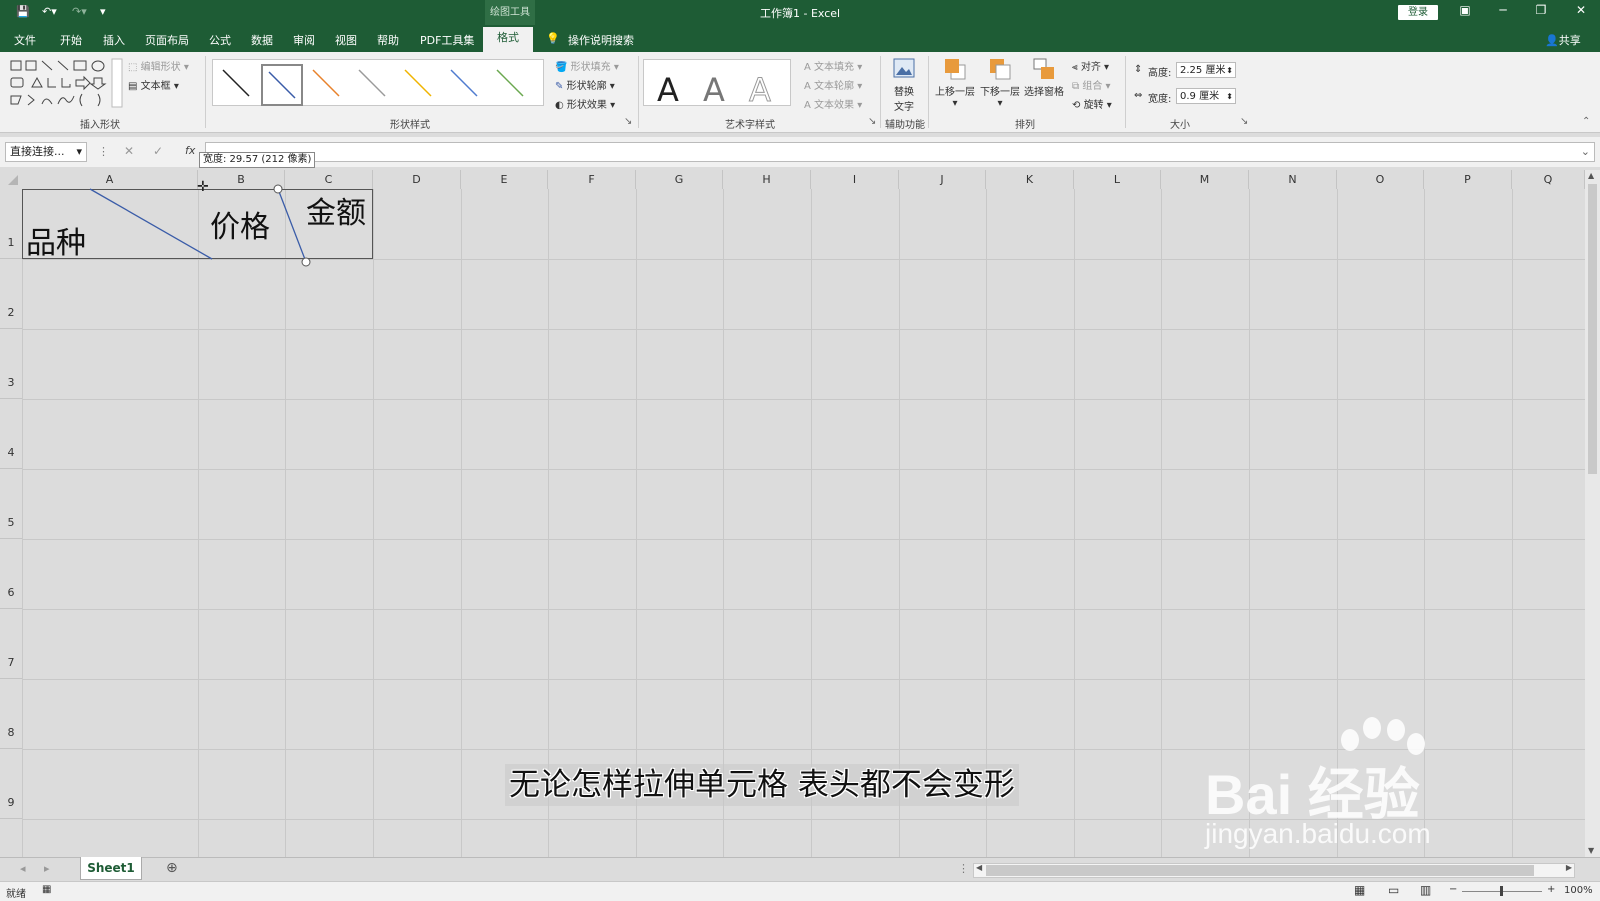  I want to click on zoom-in-icon: +, so click(1551, 889).